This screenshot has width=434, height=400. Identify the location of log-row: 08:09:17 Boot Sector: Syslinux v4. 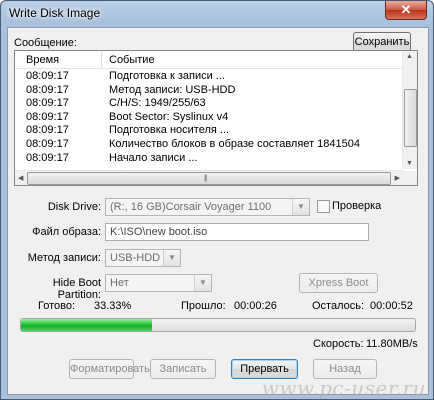
(209, 118).